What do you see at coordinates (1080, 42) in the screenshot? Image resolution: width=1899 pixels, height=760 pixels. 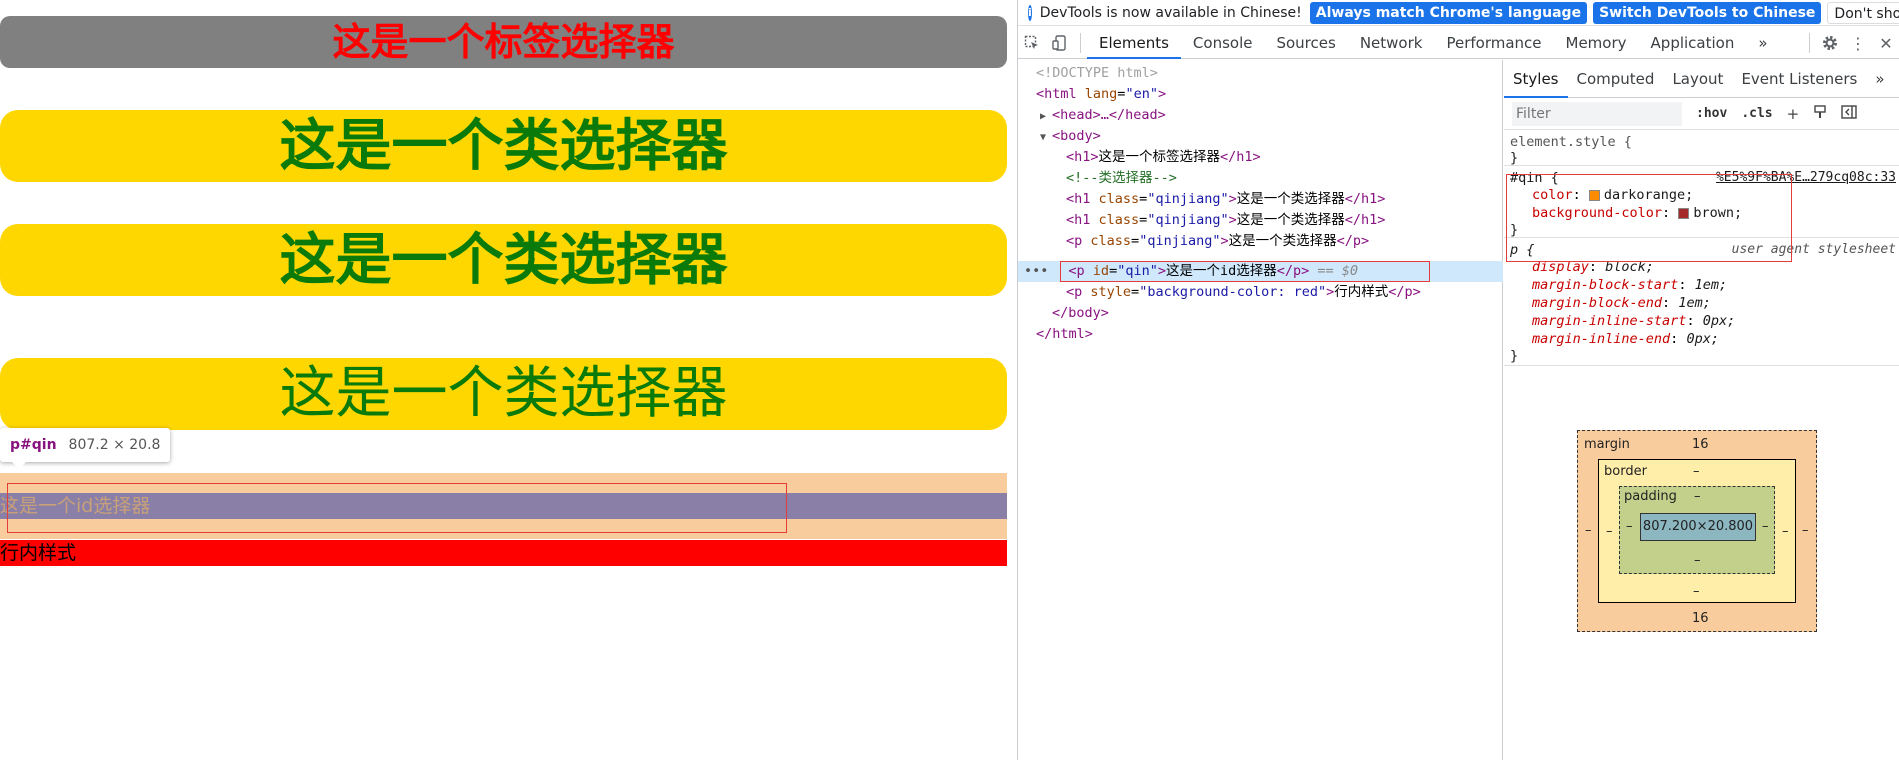 I see `toolbar-separator` at bounding box center [1080, 42].